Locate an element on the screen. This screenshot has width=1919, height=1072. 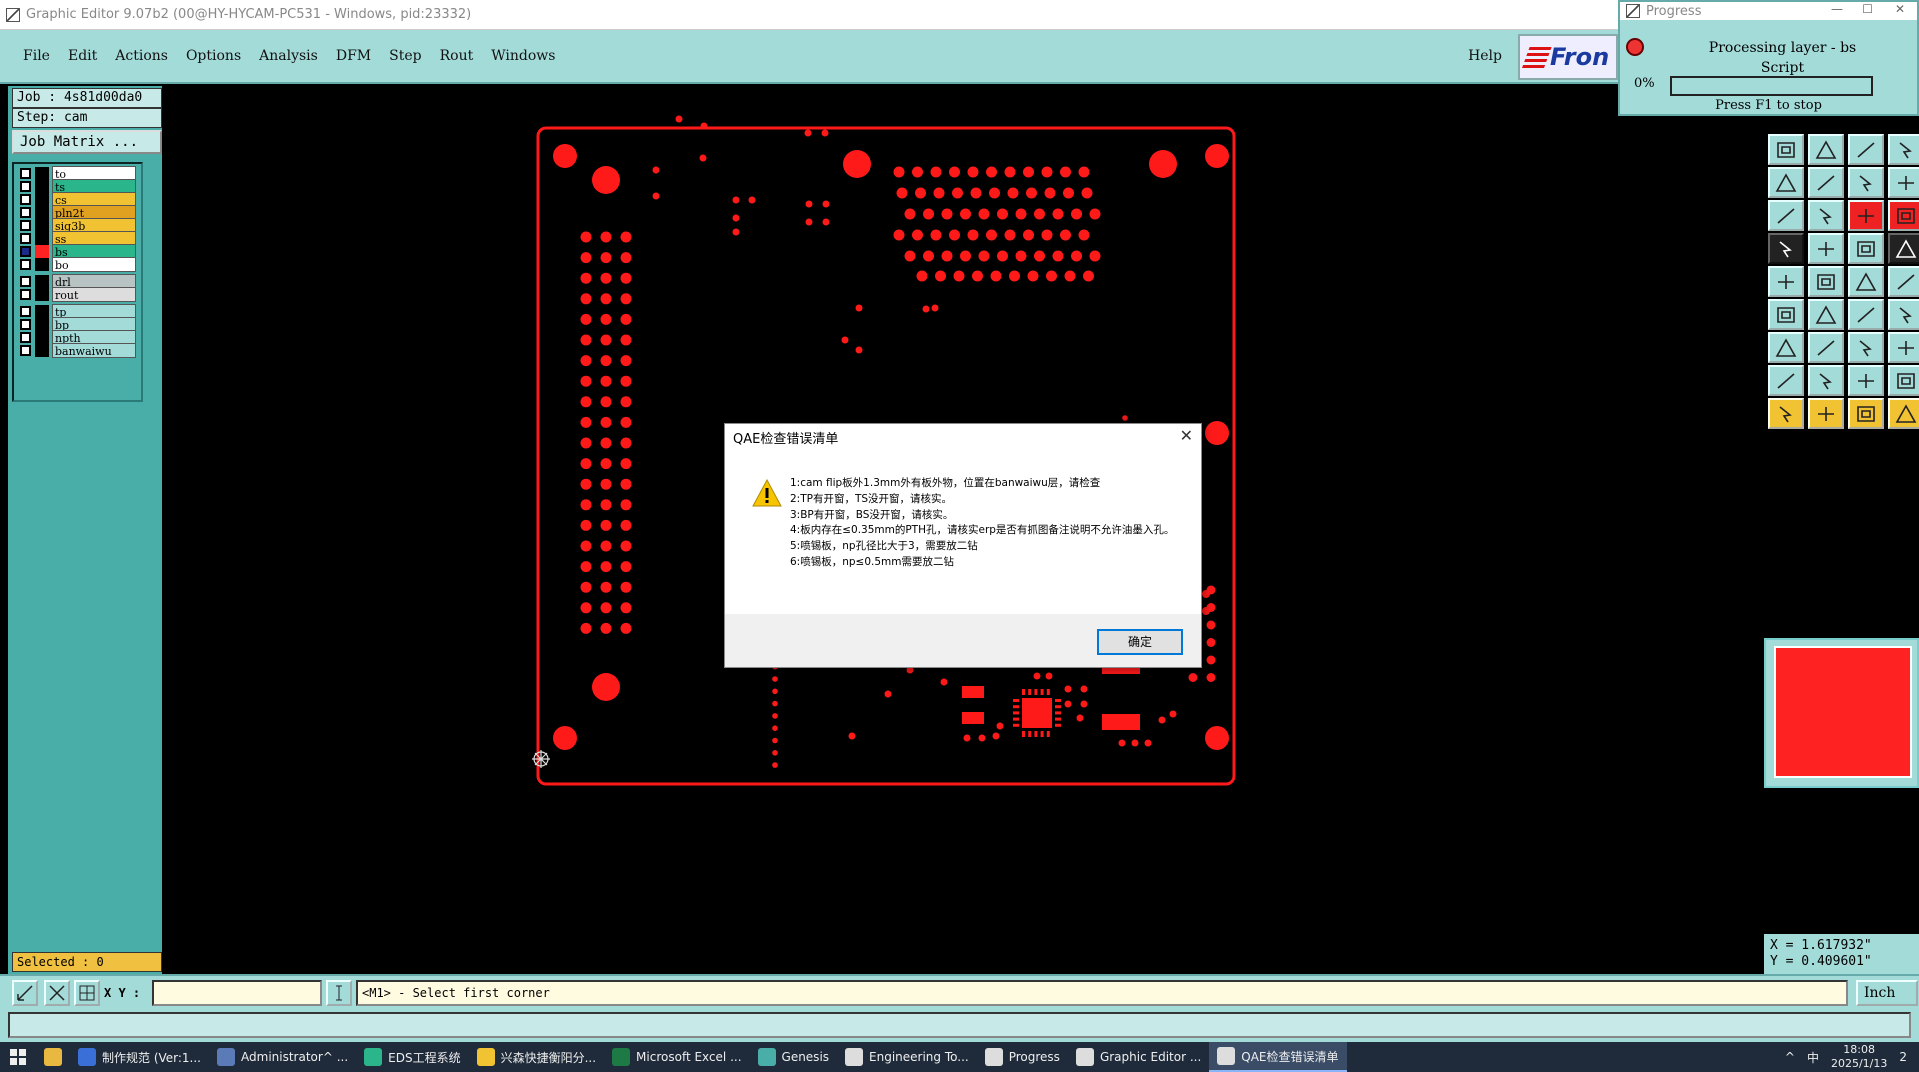
clock: 18:08 2025/1/13 is located at coordinates (1859, 1057).